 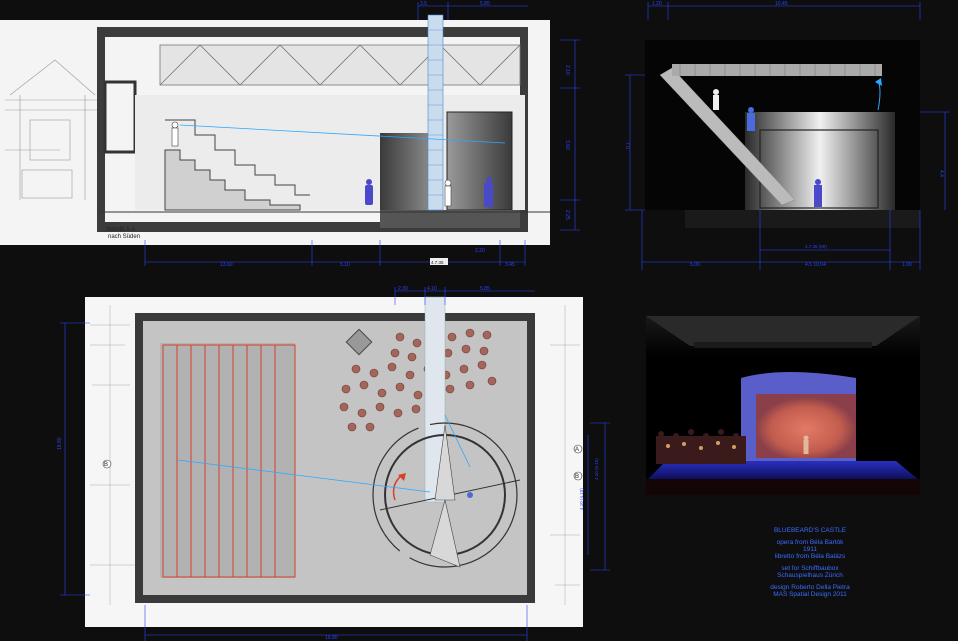 What do you see at coordinates (781, 4) in the screenshot?
I see `dim-label: 10.45` at bounding box center [781, 4].